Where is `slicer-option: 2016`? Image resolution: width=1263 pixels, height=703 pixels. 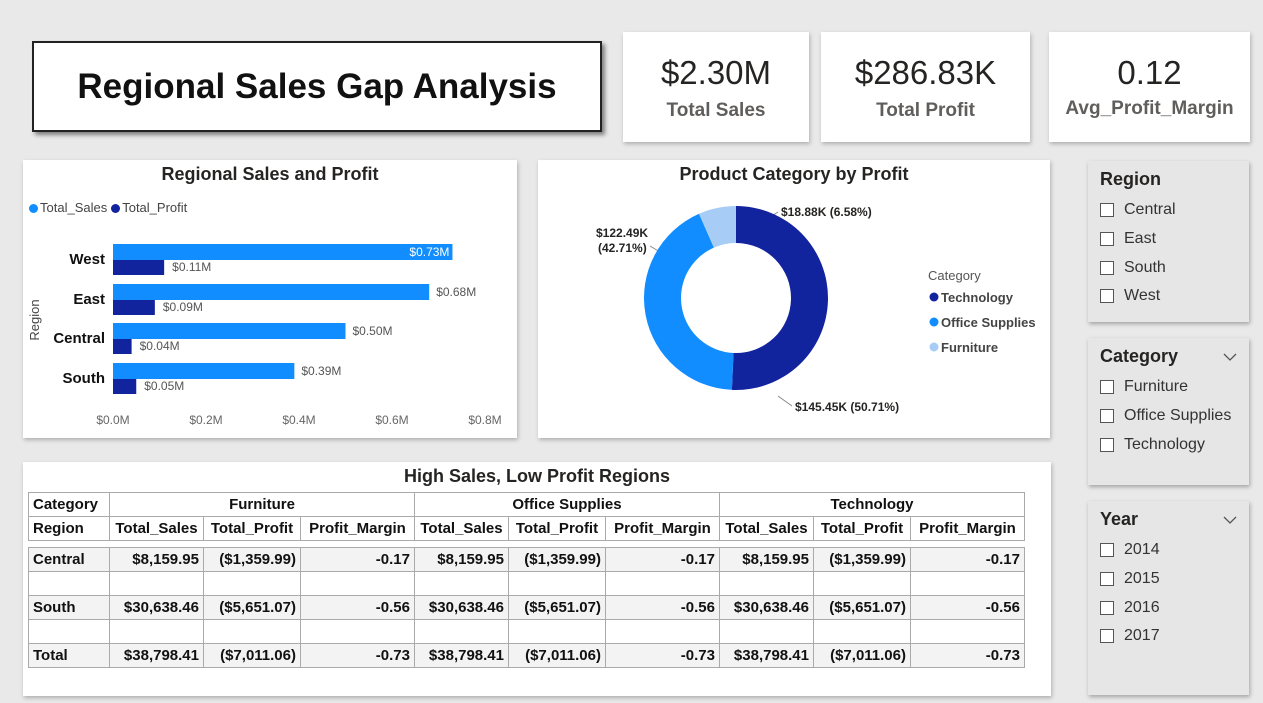
slicer-option: 2016 is located at coordinates (1168, 607).